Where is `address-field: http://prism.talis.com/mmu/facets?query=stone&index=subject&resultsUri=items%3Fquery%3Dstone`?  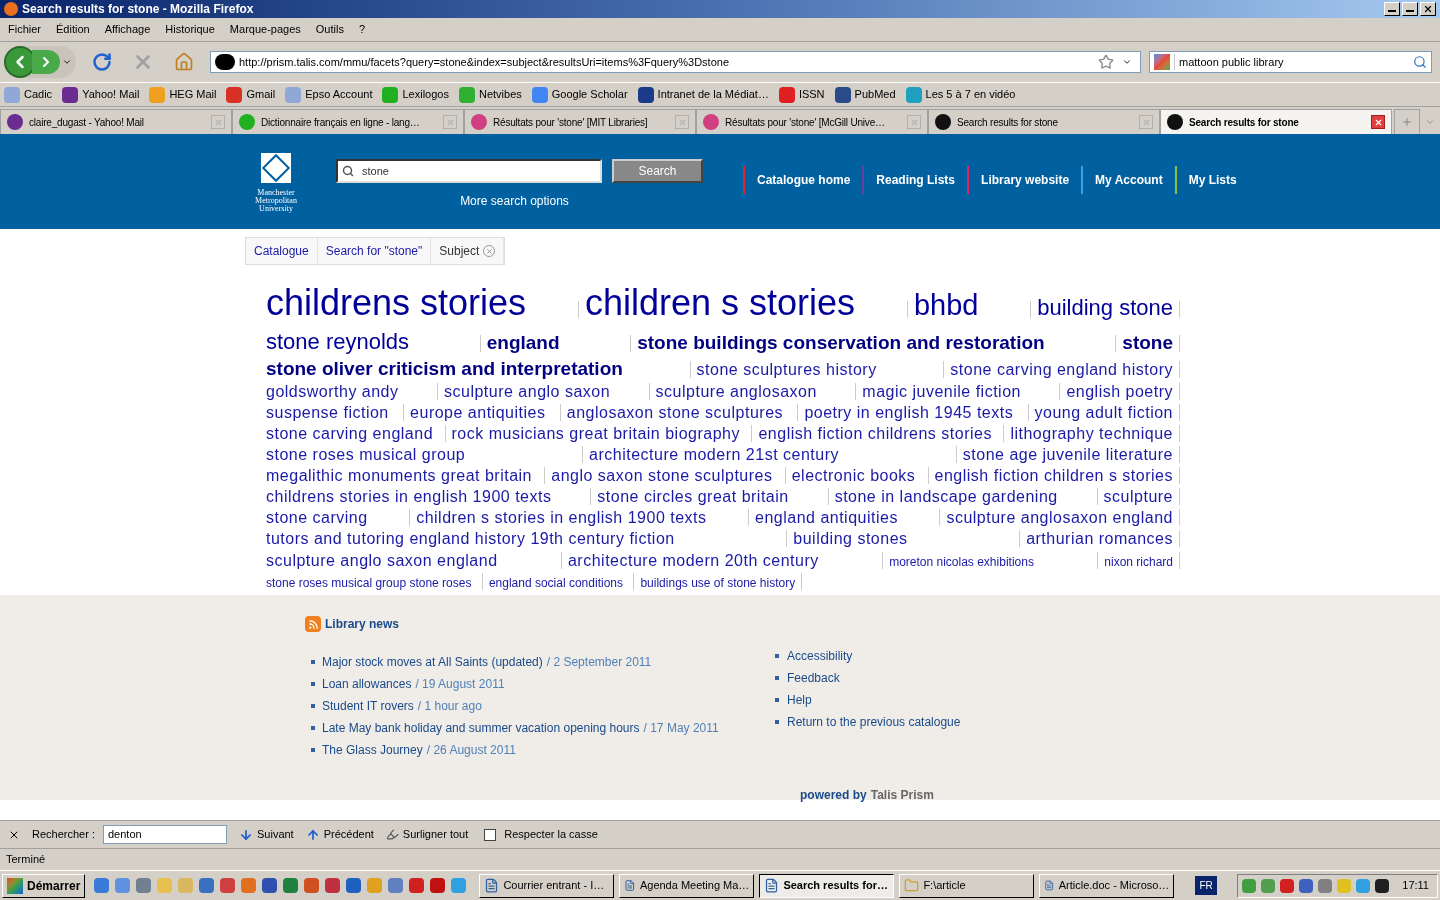
address-field: http://prism.talis.com/mmu/facets?query=stone&index=subject&resultsUri=items%3Fquery%3Dstone is located at coordinates (675, 62).